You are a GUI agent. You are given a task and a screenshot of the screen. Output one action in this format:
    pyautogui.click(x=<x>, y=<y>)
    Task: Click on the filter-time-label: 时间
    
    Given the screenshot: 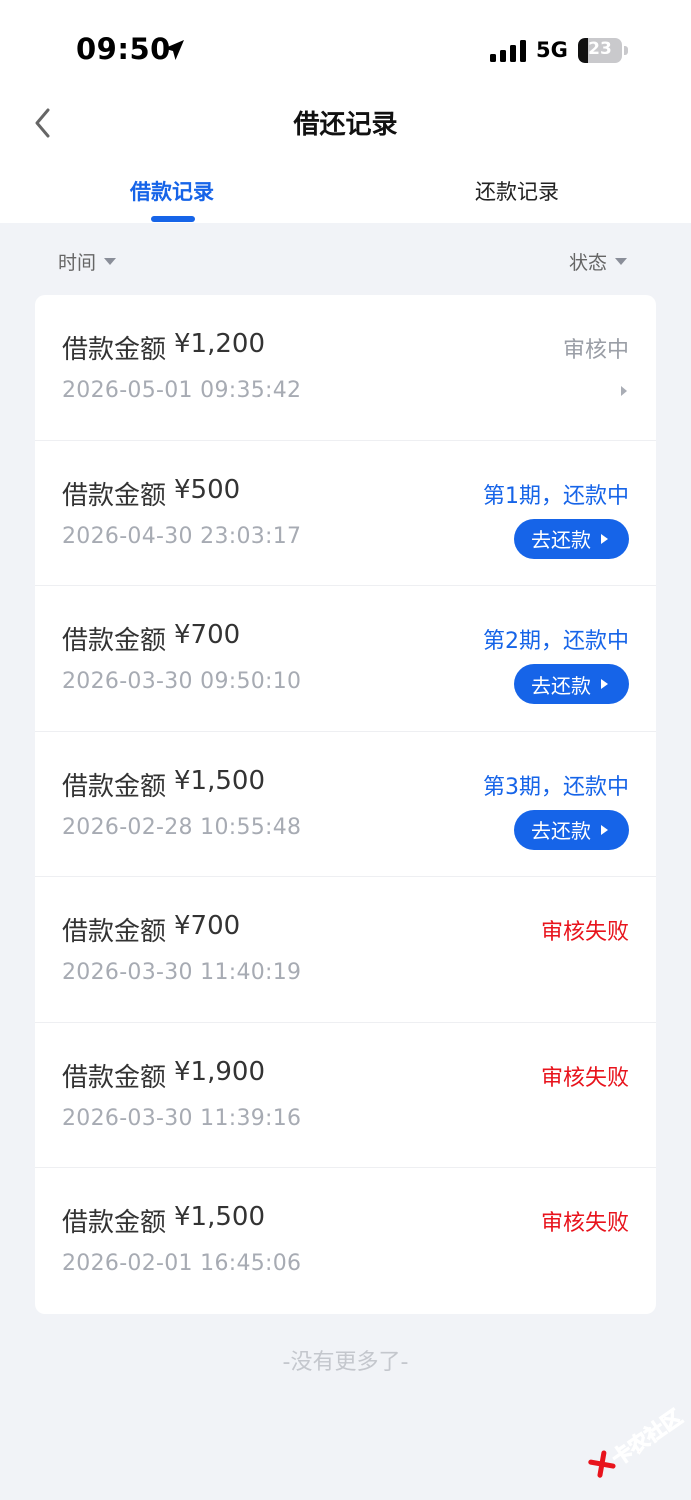 What is the action you would take?
    pyautogui.click(x=77, y=263)
    